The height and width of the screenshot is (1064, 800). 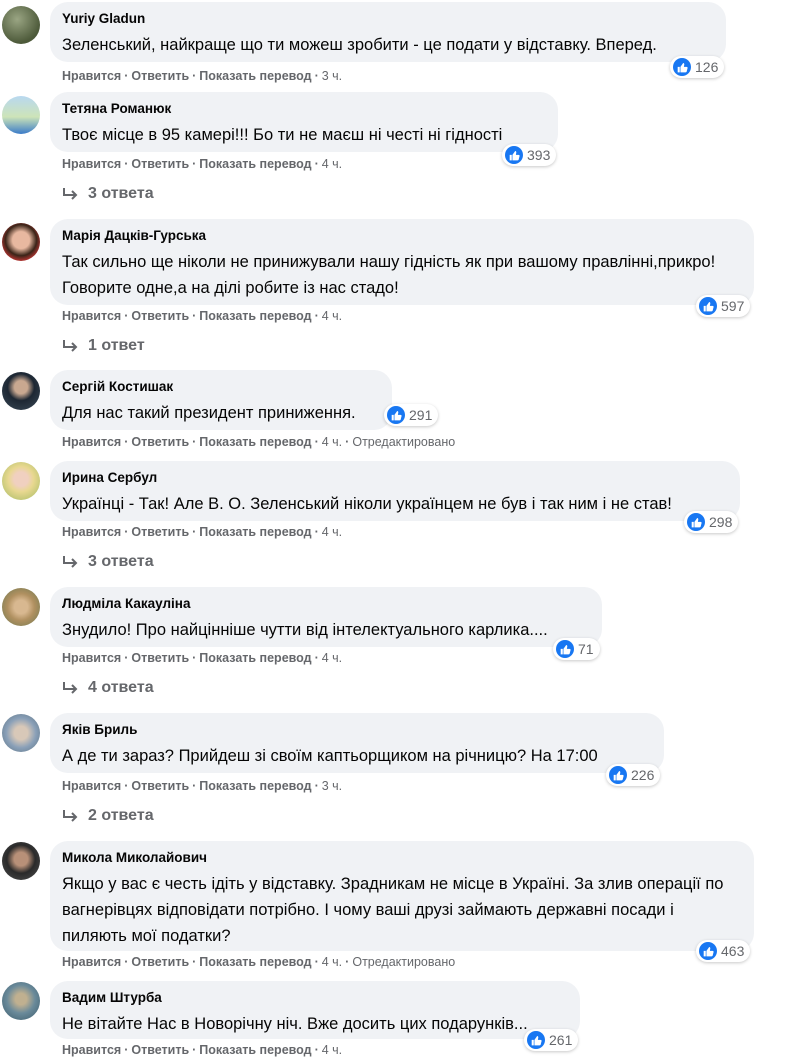 What do you see at coordinates (723, 951) in the screenshot?
I see `reaction-count: 463` at bounding box center [723, 951].